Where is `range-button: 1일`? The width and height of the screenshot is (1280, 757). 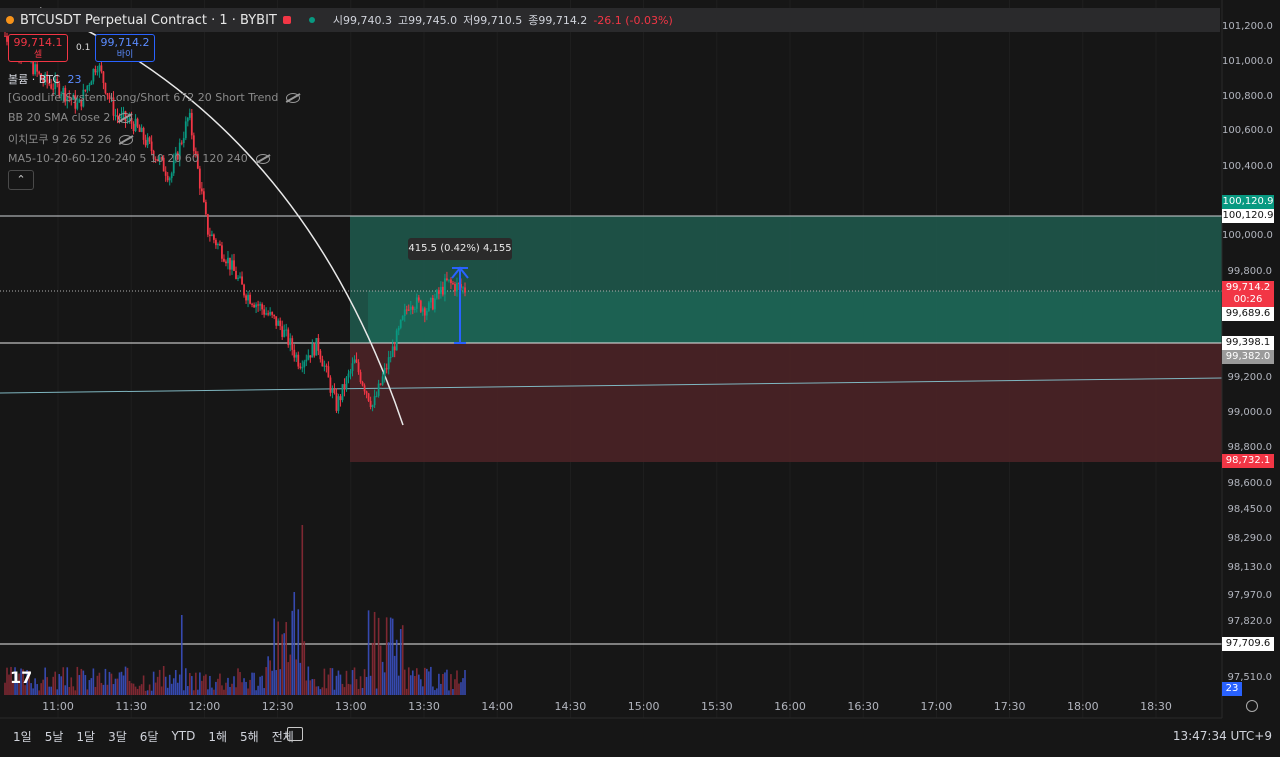
range-button: 1일 is located at coordinates (22, 736).